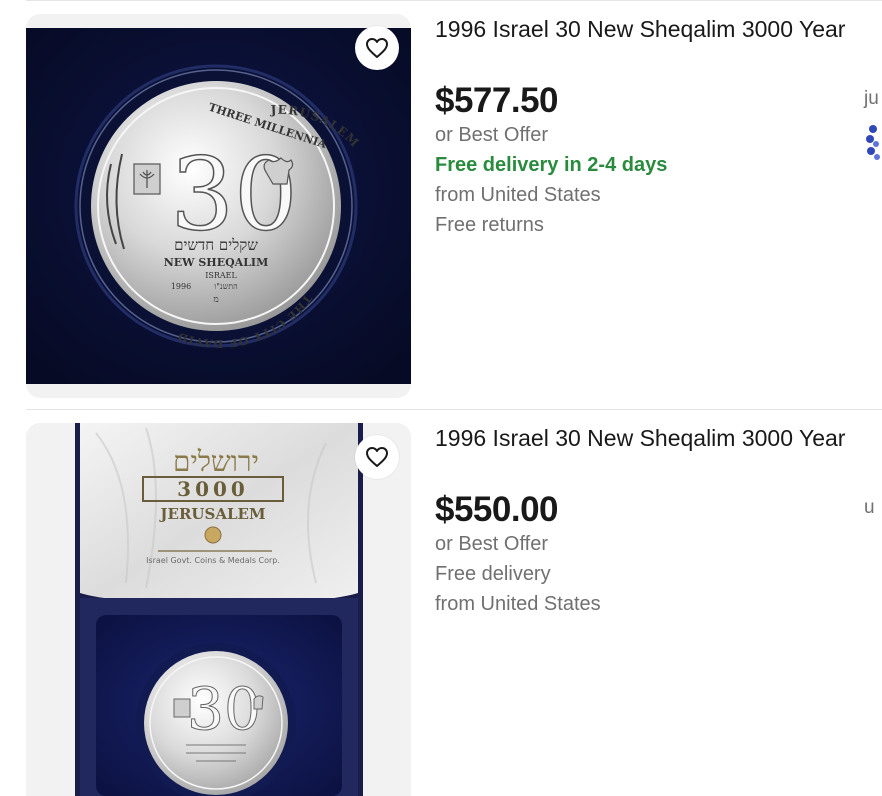  What do you see at coordinates (226, 286) in the screenshot?
I see `coin-hebrew-year: התשנ"ו` at bounding box center [226, 286].